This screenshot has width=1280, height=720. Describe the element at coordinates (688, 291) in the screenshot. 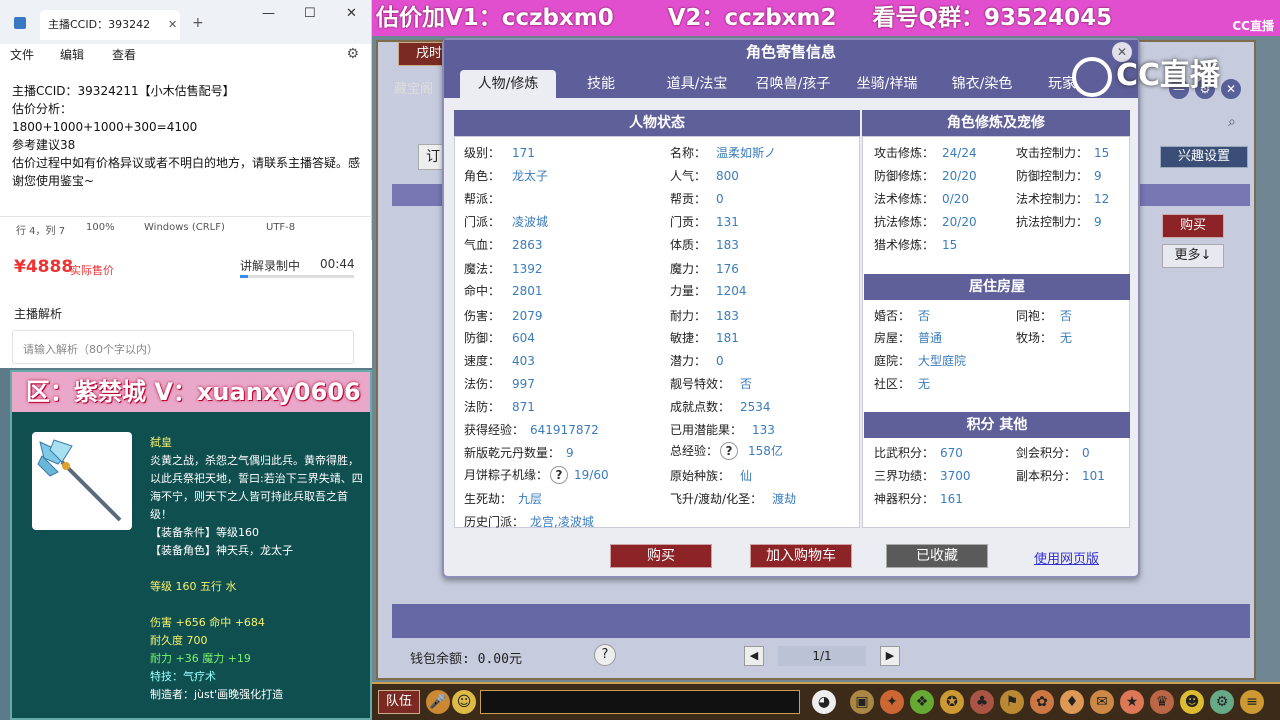

I see `stat-key: 力量：` at that location.